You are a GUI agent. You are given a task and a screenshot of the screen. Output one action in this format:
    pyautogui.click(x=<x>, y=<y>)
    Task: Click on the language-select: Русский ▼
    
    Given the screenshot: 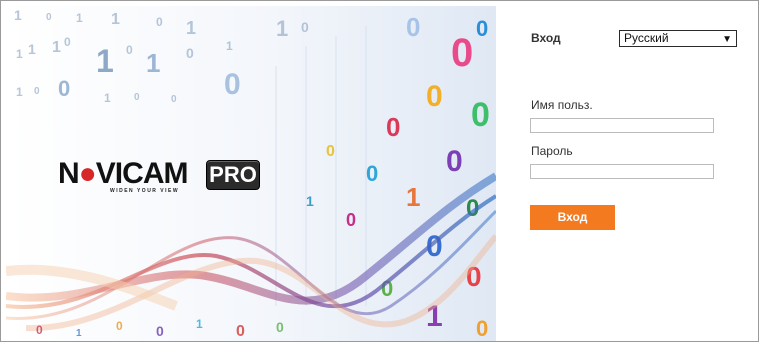 What is the action you would take?
    pyautogui.click(x=678, y=38)
    